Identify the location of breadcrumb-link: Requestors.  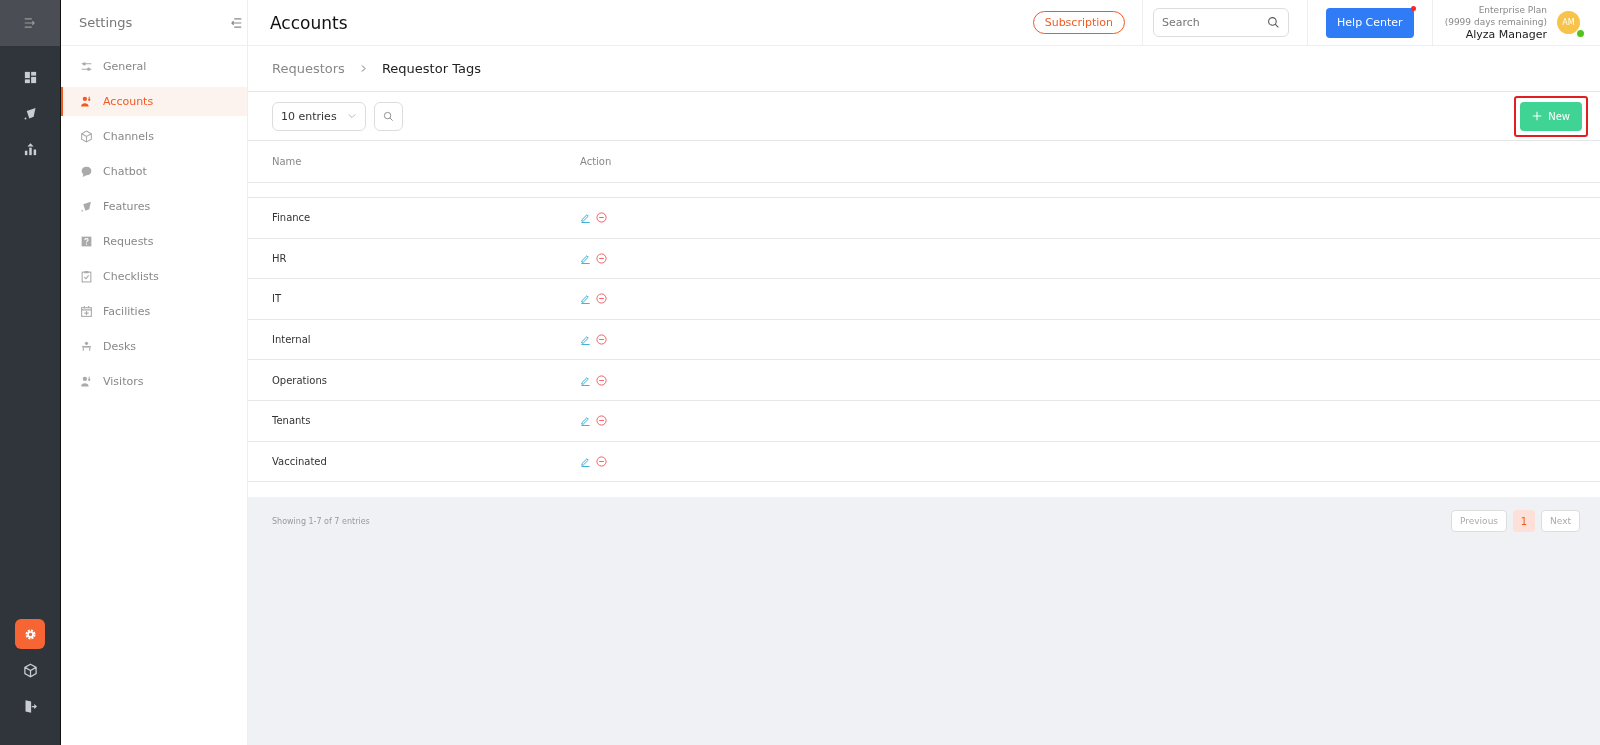
(308, 68).